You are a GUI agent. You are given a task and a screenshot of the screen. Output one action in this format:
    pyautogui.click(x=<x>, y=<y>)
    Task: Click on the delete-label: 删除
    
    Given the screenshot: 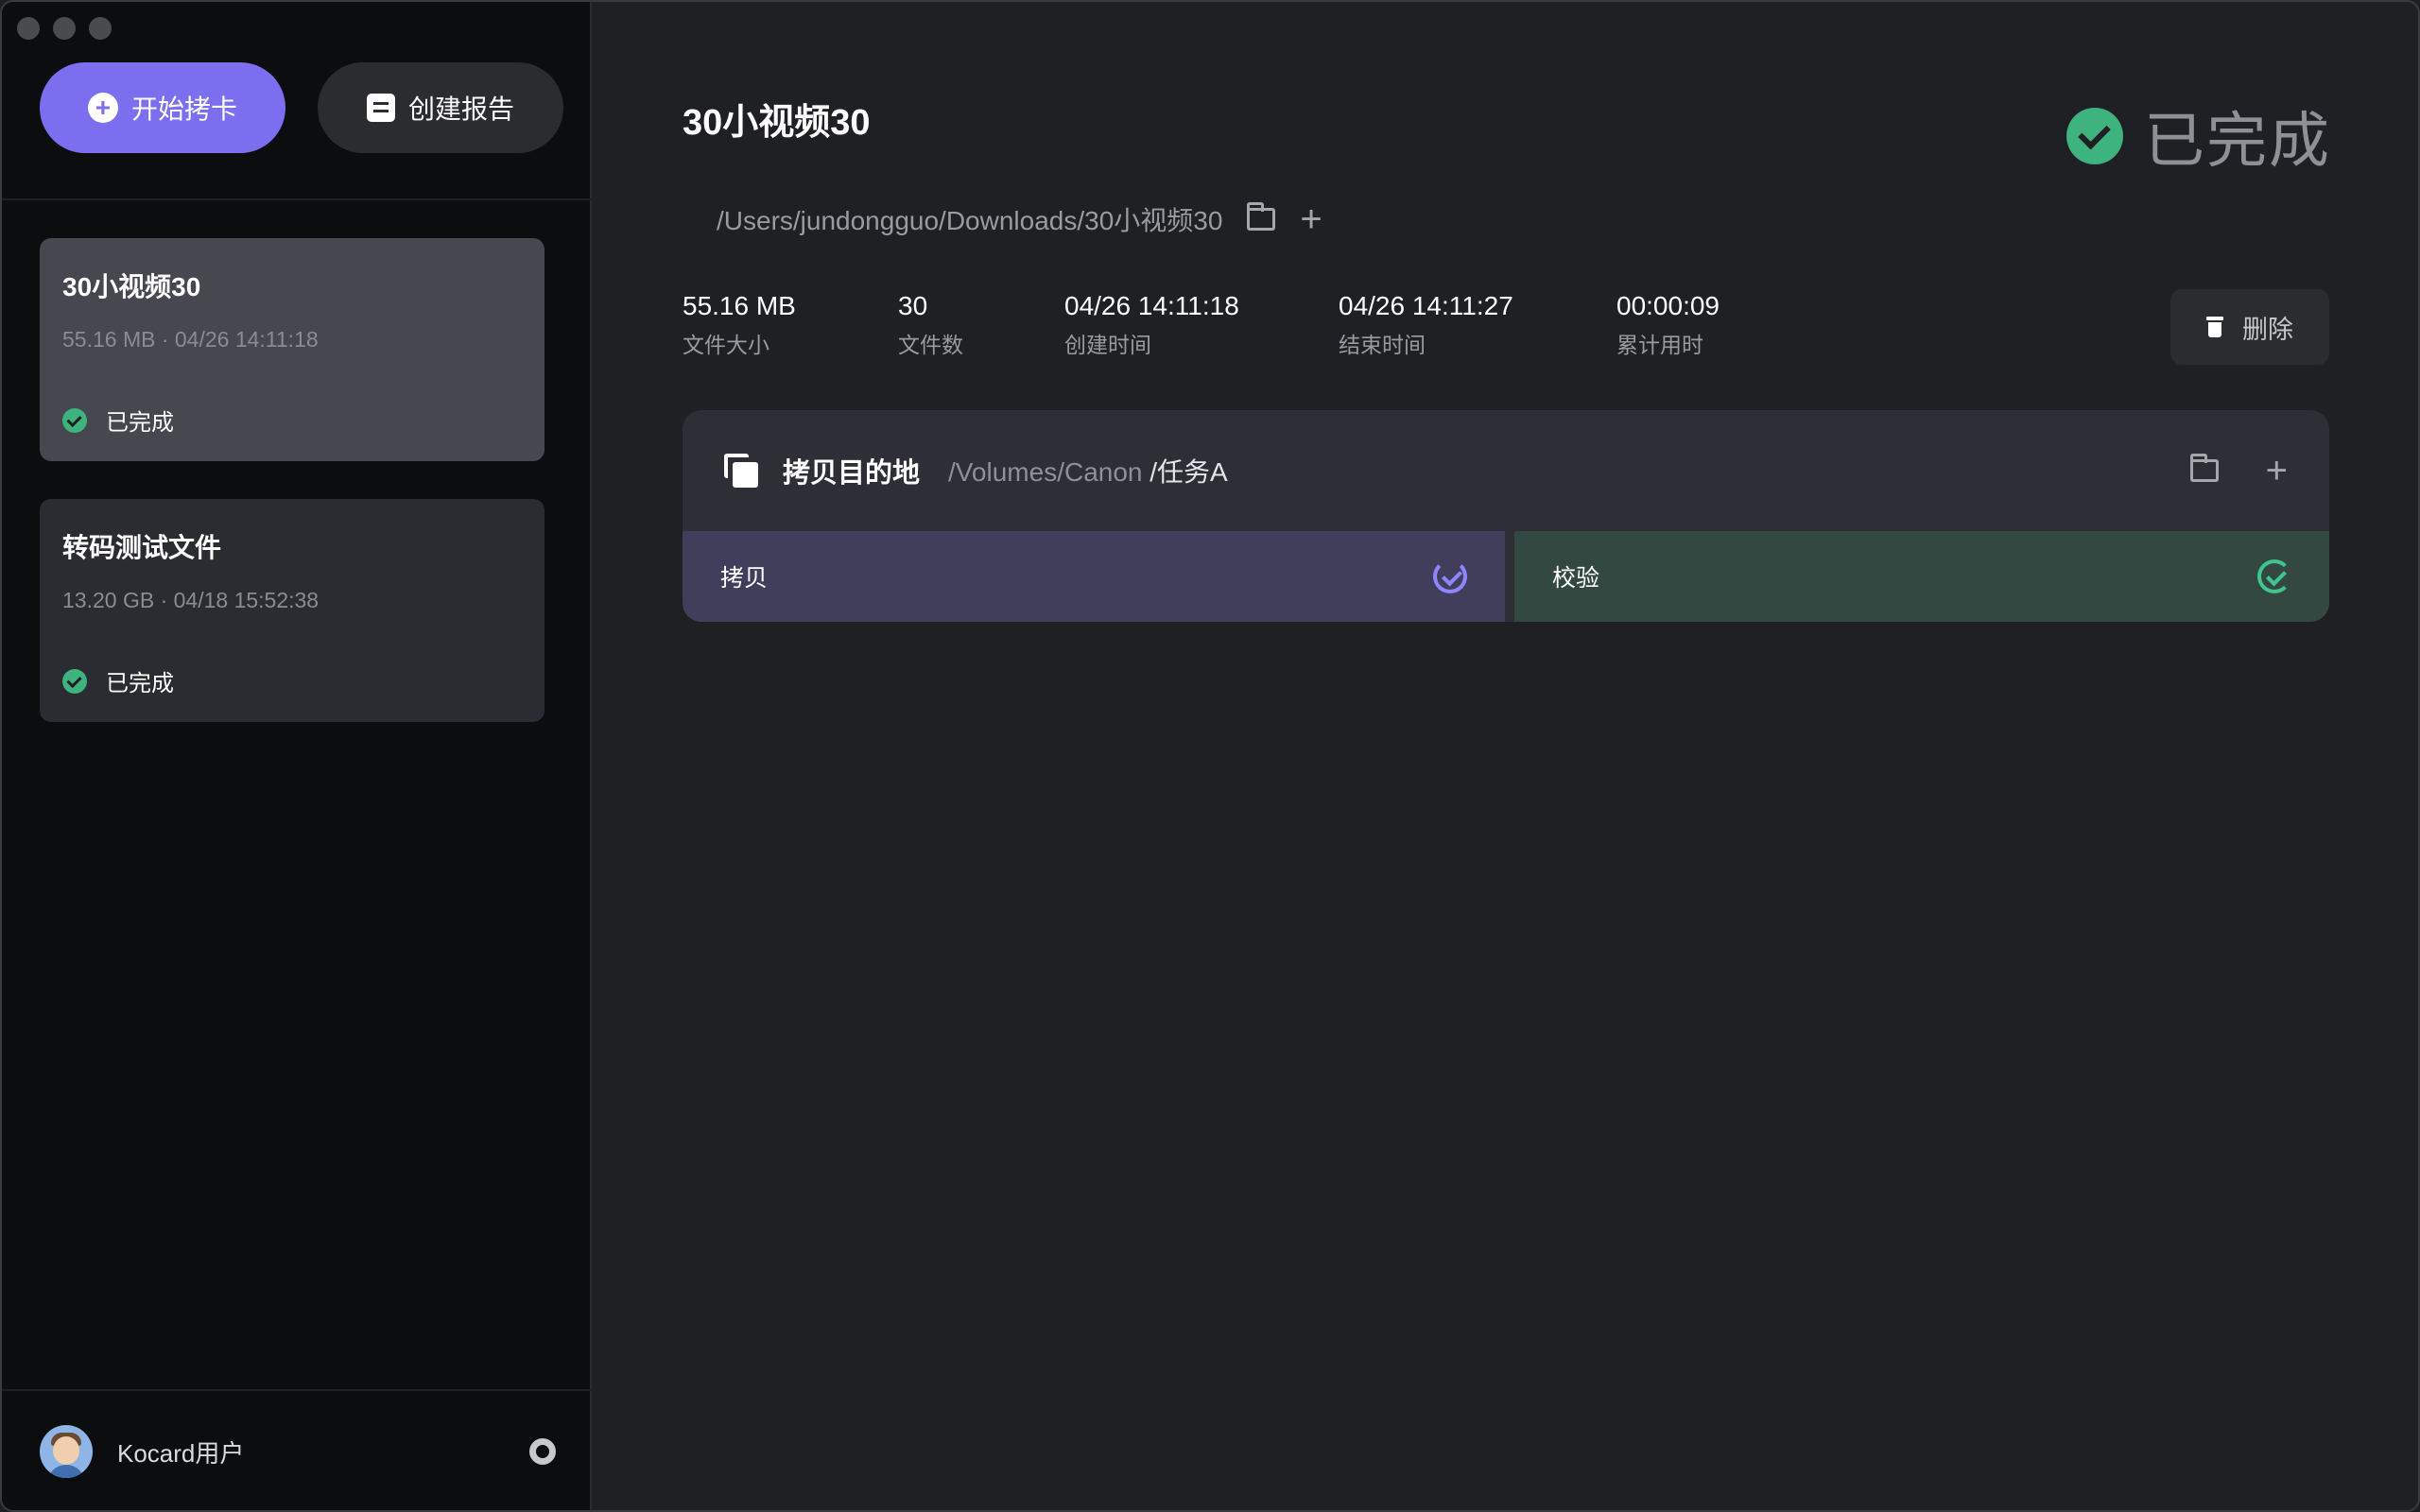 What is the action you would take?
    pyautogui.click(x=2267, y=329)
    